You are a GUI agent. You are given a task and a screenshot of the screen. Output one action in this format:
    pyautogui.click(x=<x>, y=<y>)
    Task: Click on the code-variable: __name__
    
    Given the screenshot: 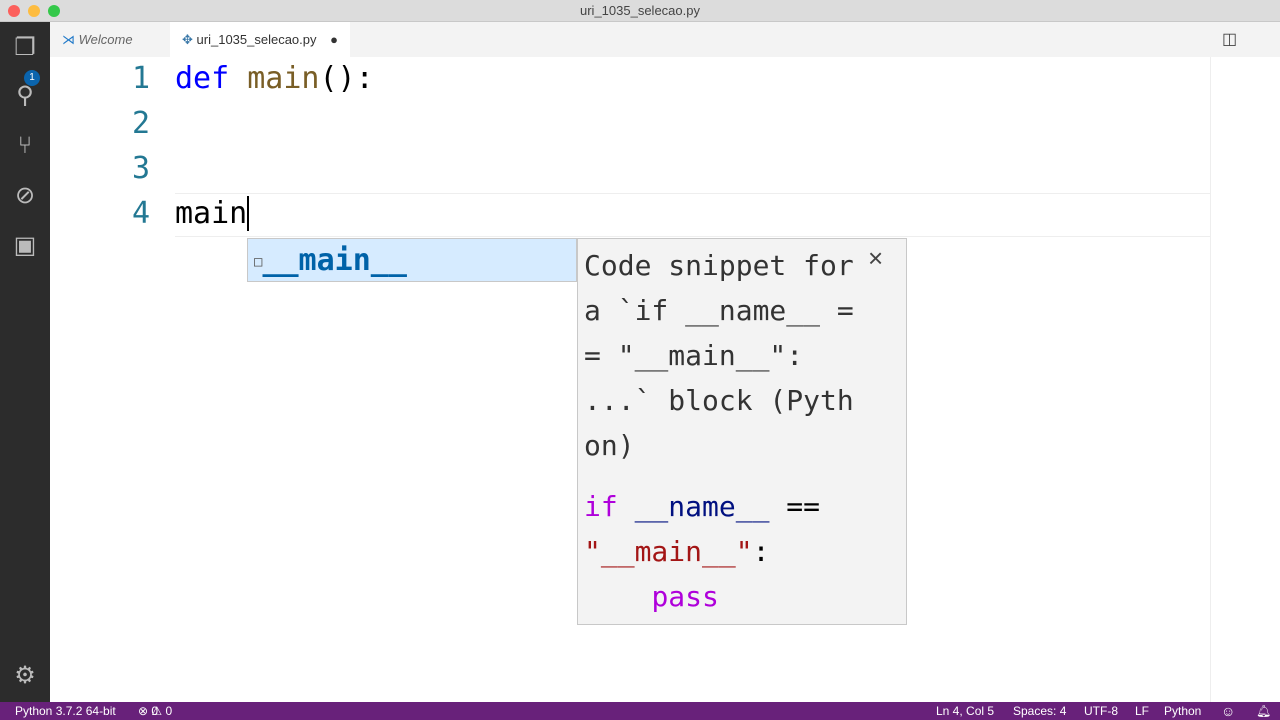 What is the action you would take?
    pyautogui.click(x=702, y=506)
    